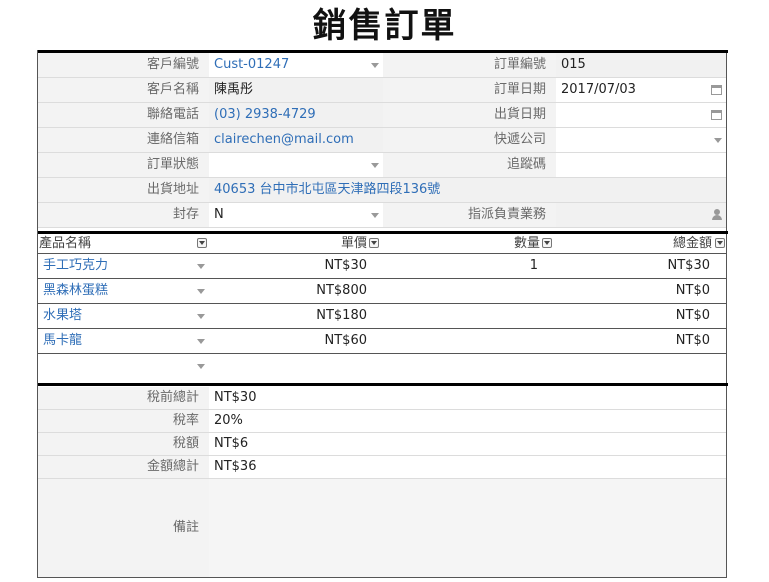  I want to click on notes-label: 備註, so click(123, 528).